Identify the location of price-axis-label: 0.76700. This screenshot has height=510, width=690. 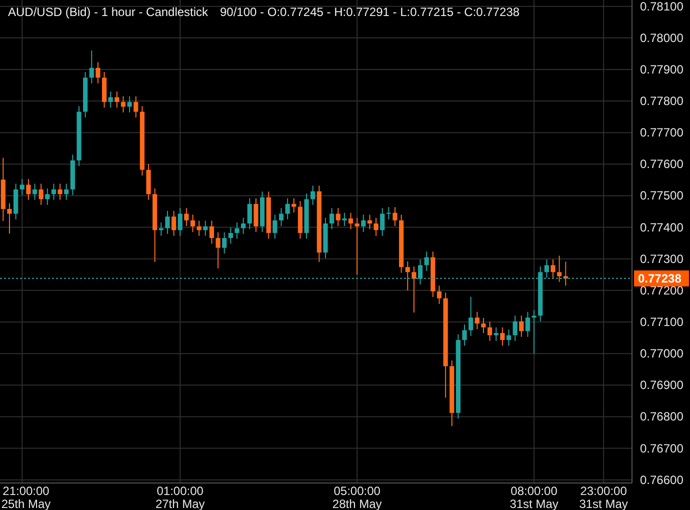
(662, 448).